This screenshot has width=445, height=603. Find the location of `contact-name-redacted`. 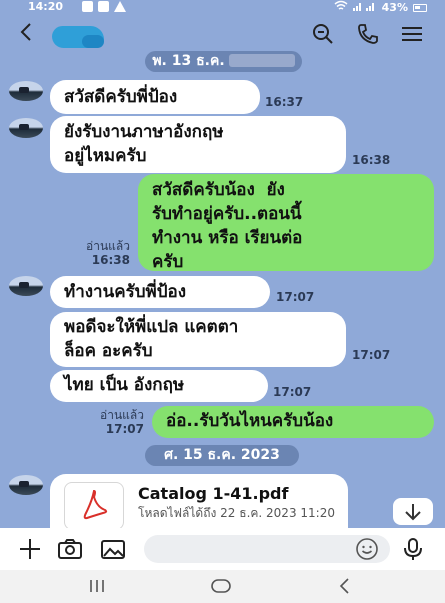

contact-name-redacted is located at coordinates (78, 37).